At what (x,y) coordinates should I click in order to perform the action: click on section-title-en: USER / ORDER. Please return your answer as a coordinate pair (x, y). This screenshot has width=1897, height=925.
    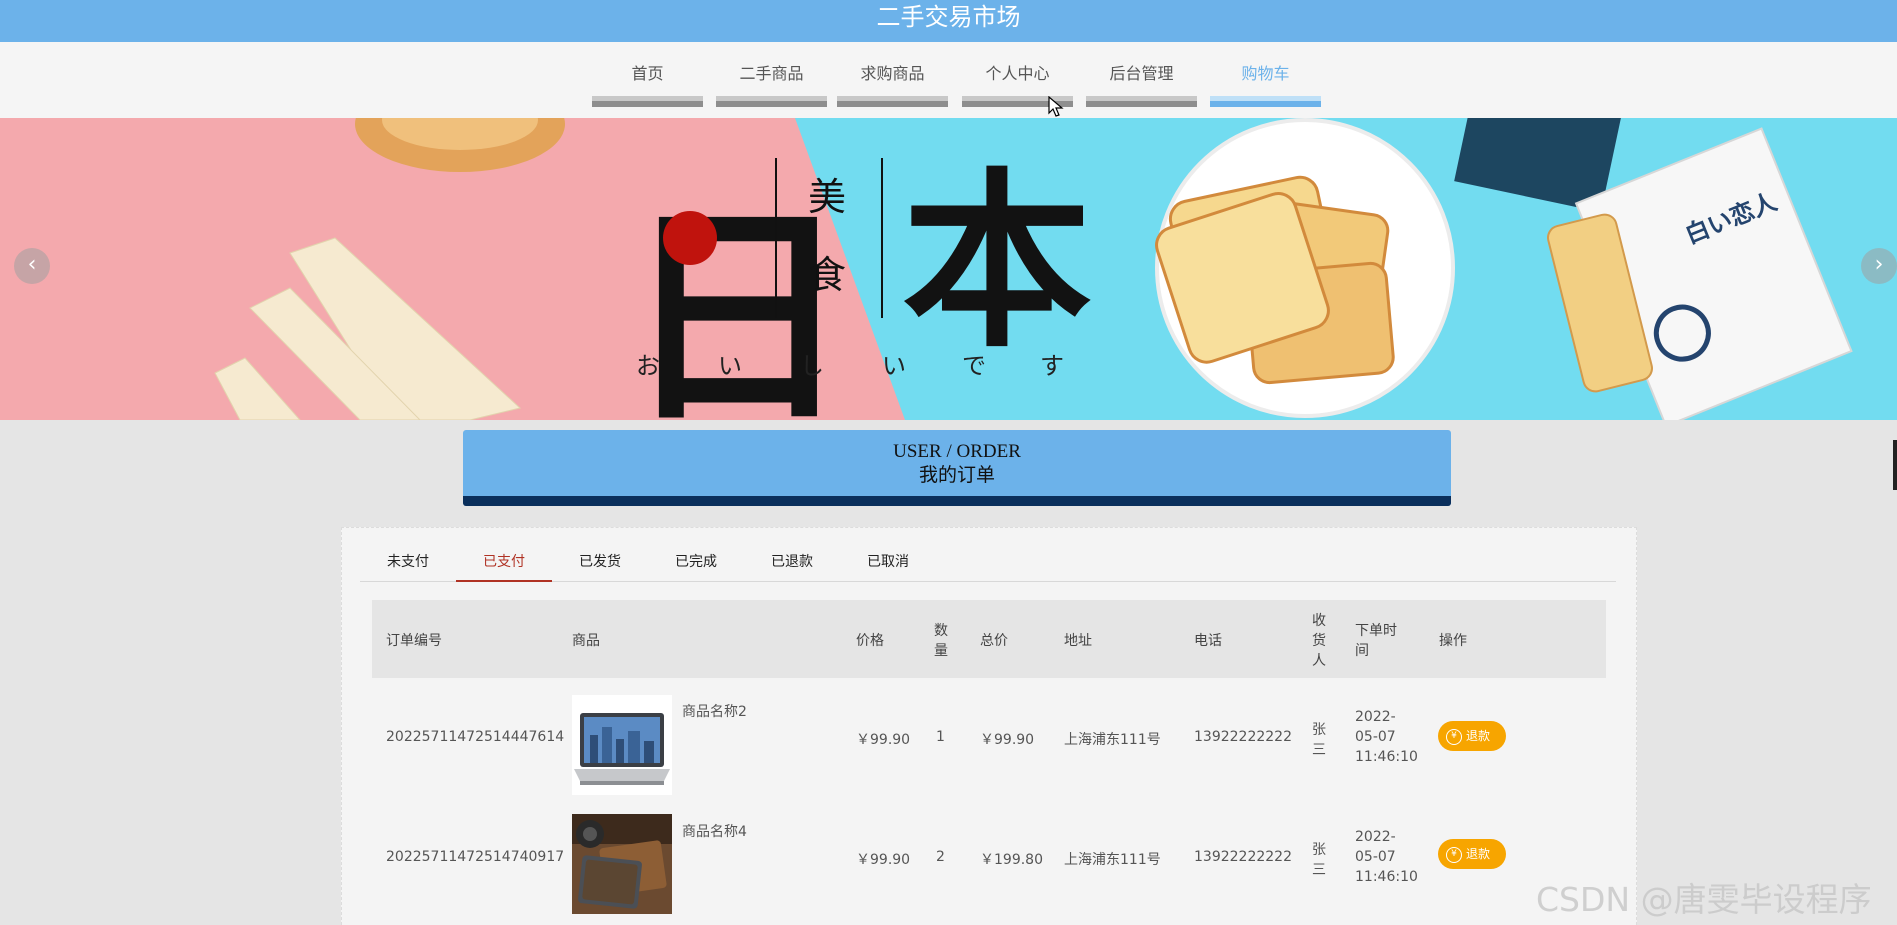
    Looking at the image, I should click on (957, 451).